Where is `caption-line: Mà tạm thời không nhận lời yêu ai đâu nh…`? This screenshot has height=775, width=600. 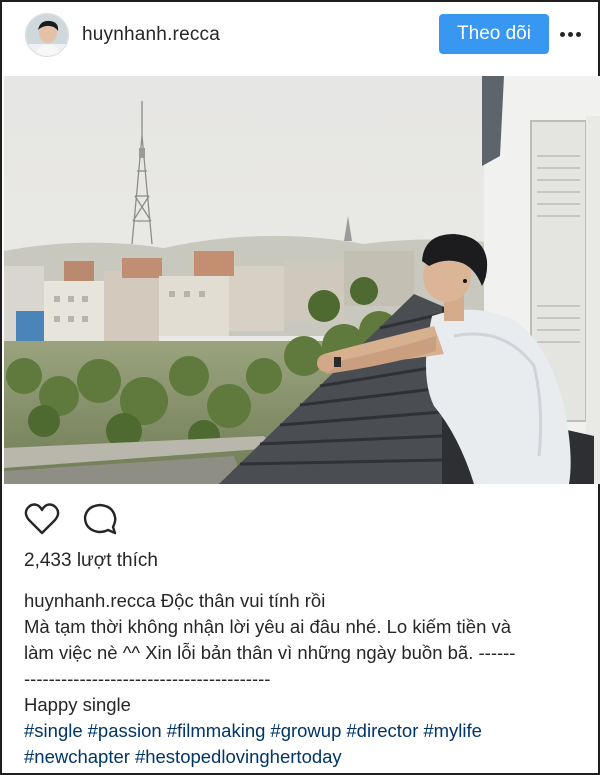
caption-line: Mà tạm thời không nhận lời yêu ai đâu nh… is located at coordinates (268, 626).